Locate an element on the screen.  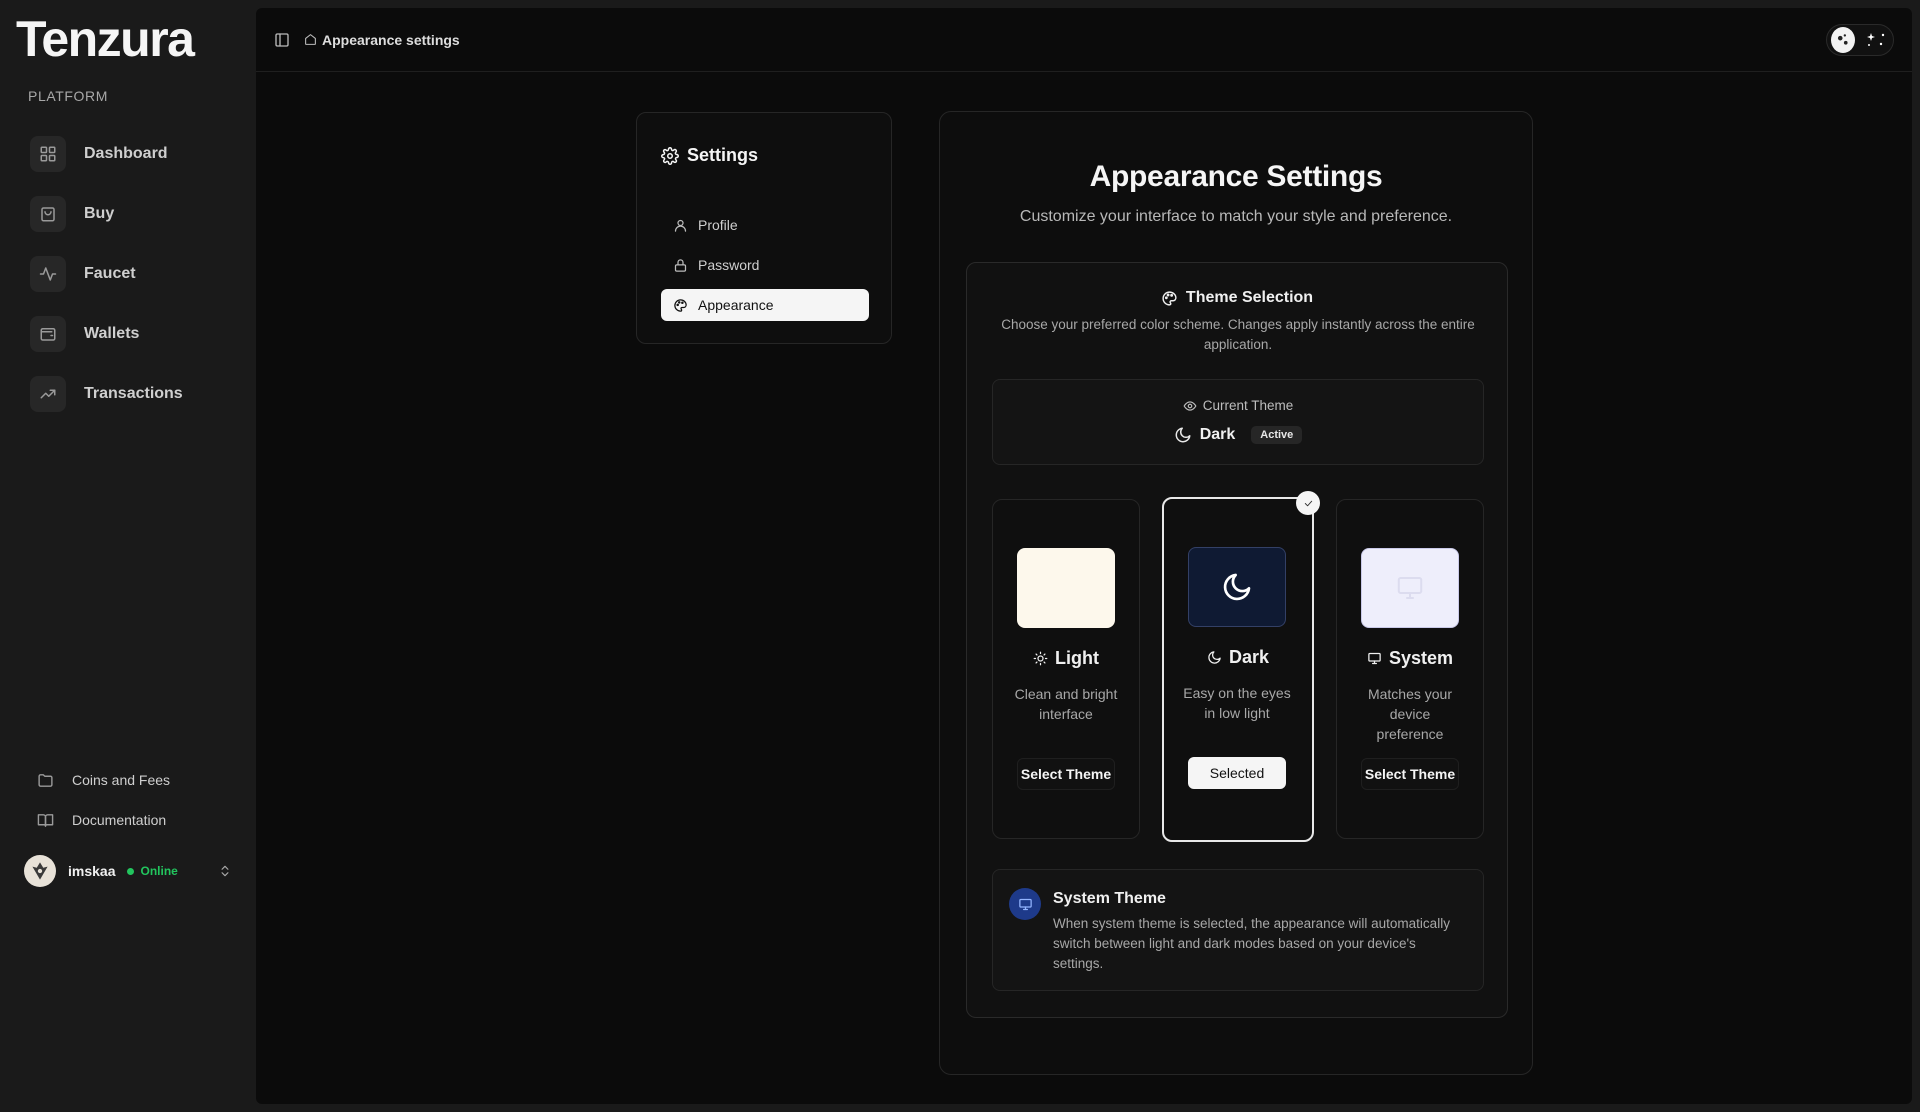
settings-nav: Settings Profile Password Appearance is located at coordinates (764, 228).